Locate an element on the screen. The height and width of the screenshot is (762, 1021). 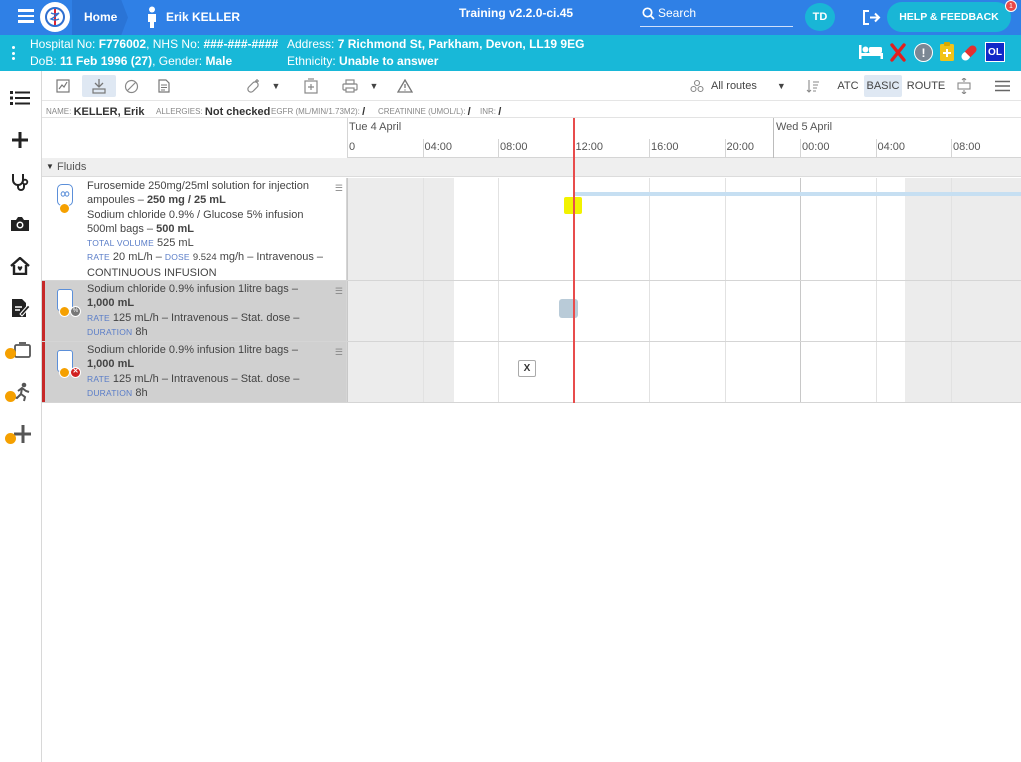
timeline-grid: X is located at coordinates (684, 372).